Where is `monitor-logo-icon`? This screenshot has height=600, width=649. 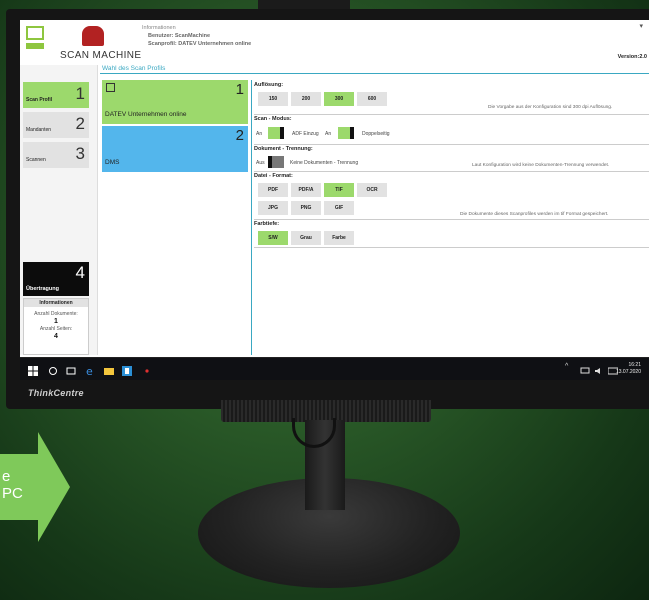
monitor-logo-icon is located at coordinates (35, 33).